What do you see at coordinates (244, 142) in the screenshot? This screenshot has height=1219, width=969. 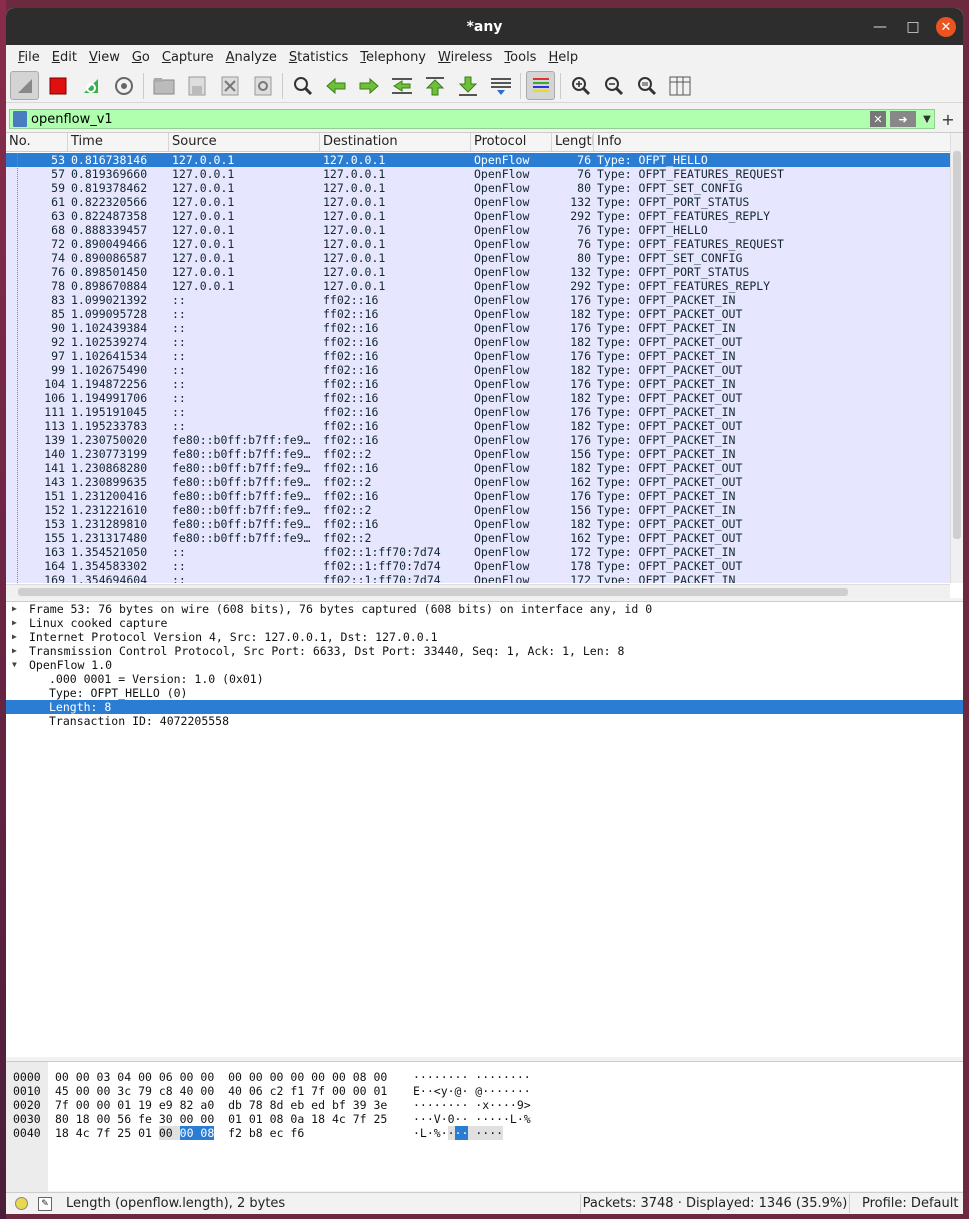 I see `column-header-source: Source` at bounding box center [244, 142].